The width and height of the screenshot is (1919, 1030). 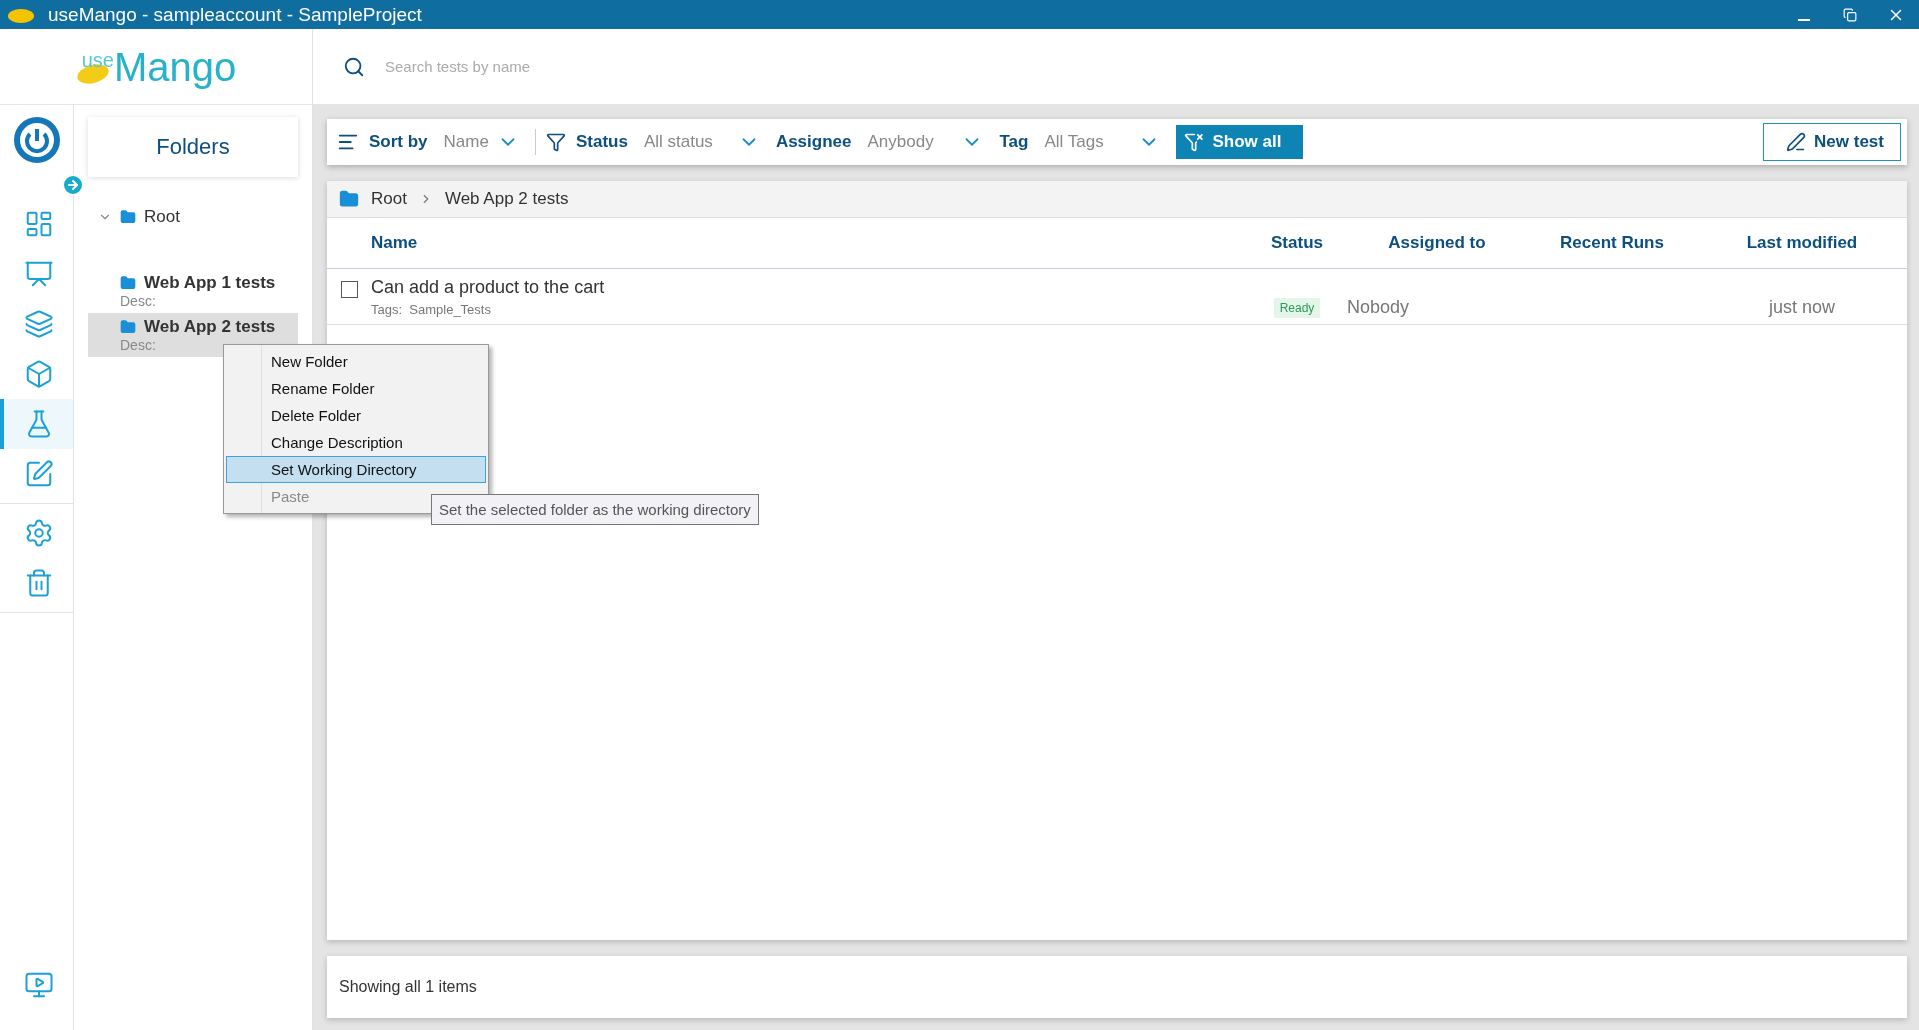 What do you see at coordinates (506, 199) in the screenshot?
I see `breadcrumb-link: Web App 2 tests` at bounding box center [506, 199].